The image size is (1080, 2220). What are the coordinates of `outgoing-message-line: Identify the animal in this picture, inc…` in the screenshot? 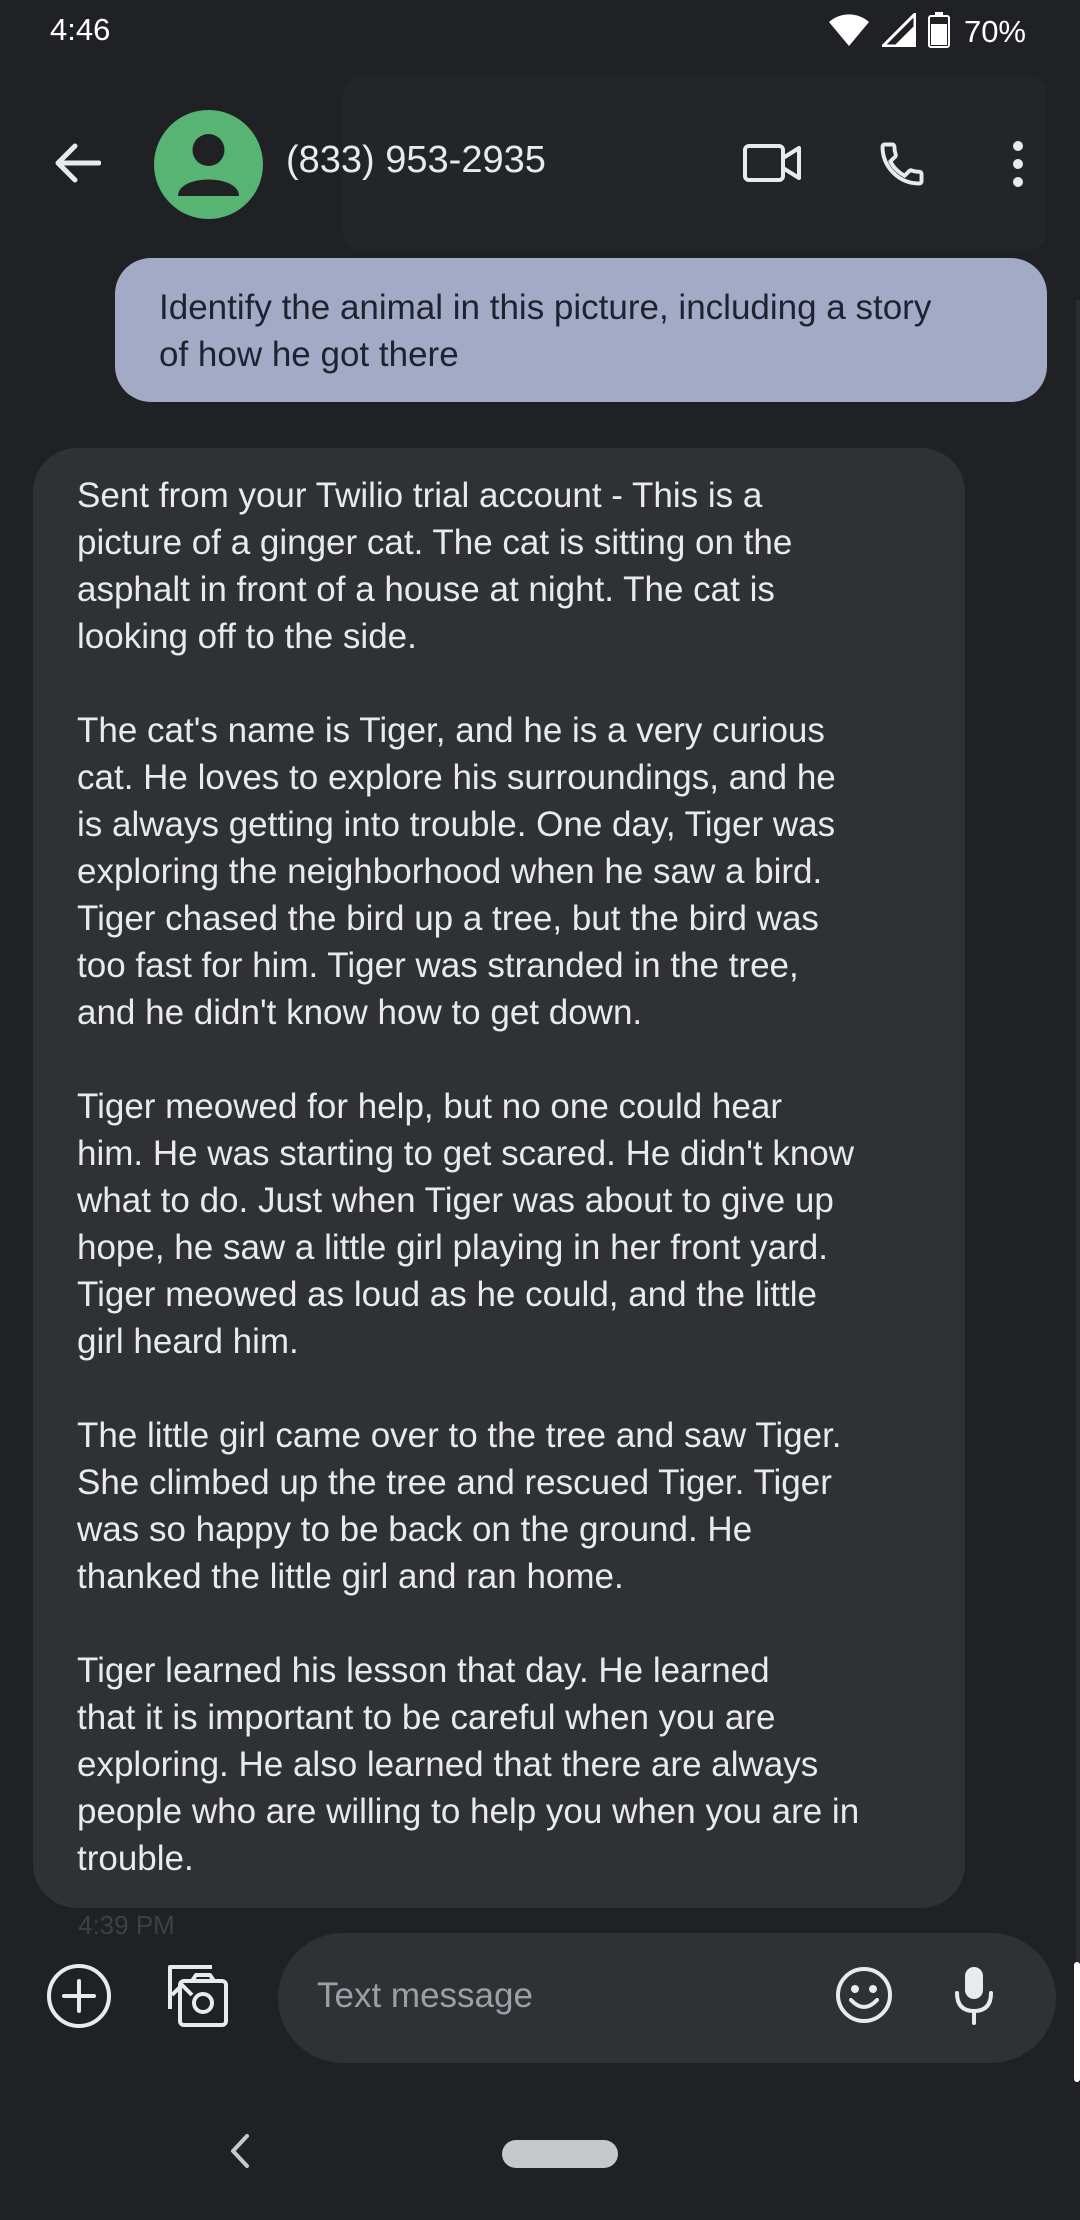 It's located at (545, 307).